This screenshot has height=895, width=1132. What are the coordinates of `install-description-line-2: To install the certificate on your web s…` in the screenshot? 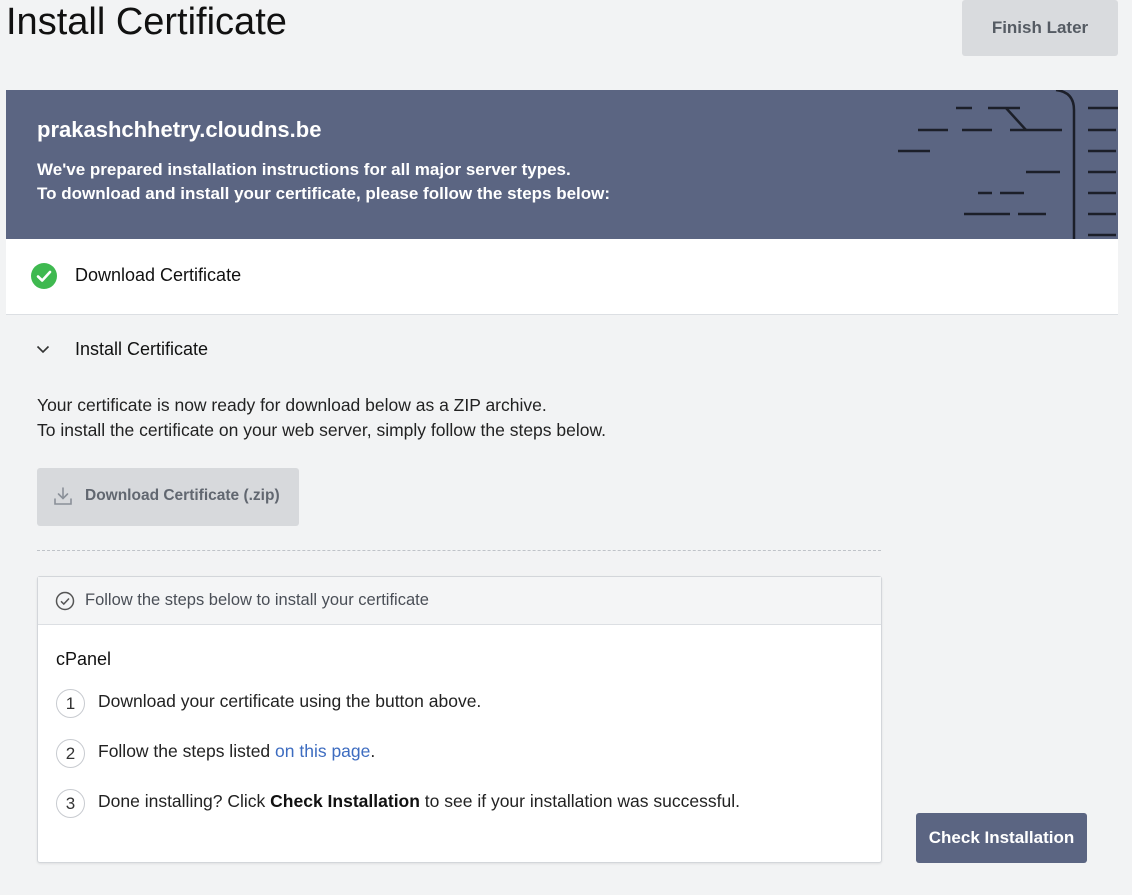 It's located at (322, 430).